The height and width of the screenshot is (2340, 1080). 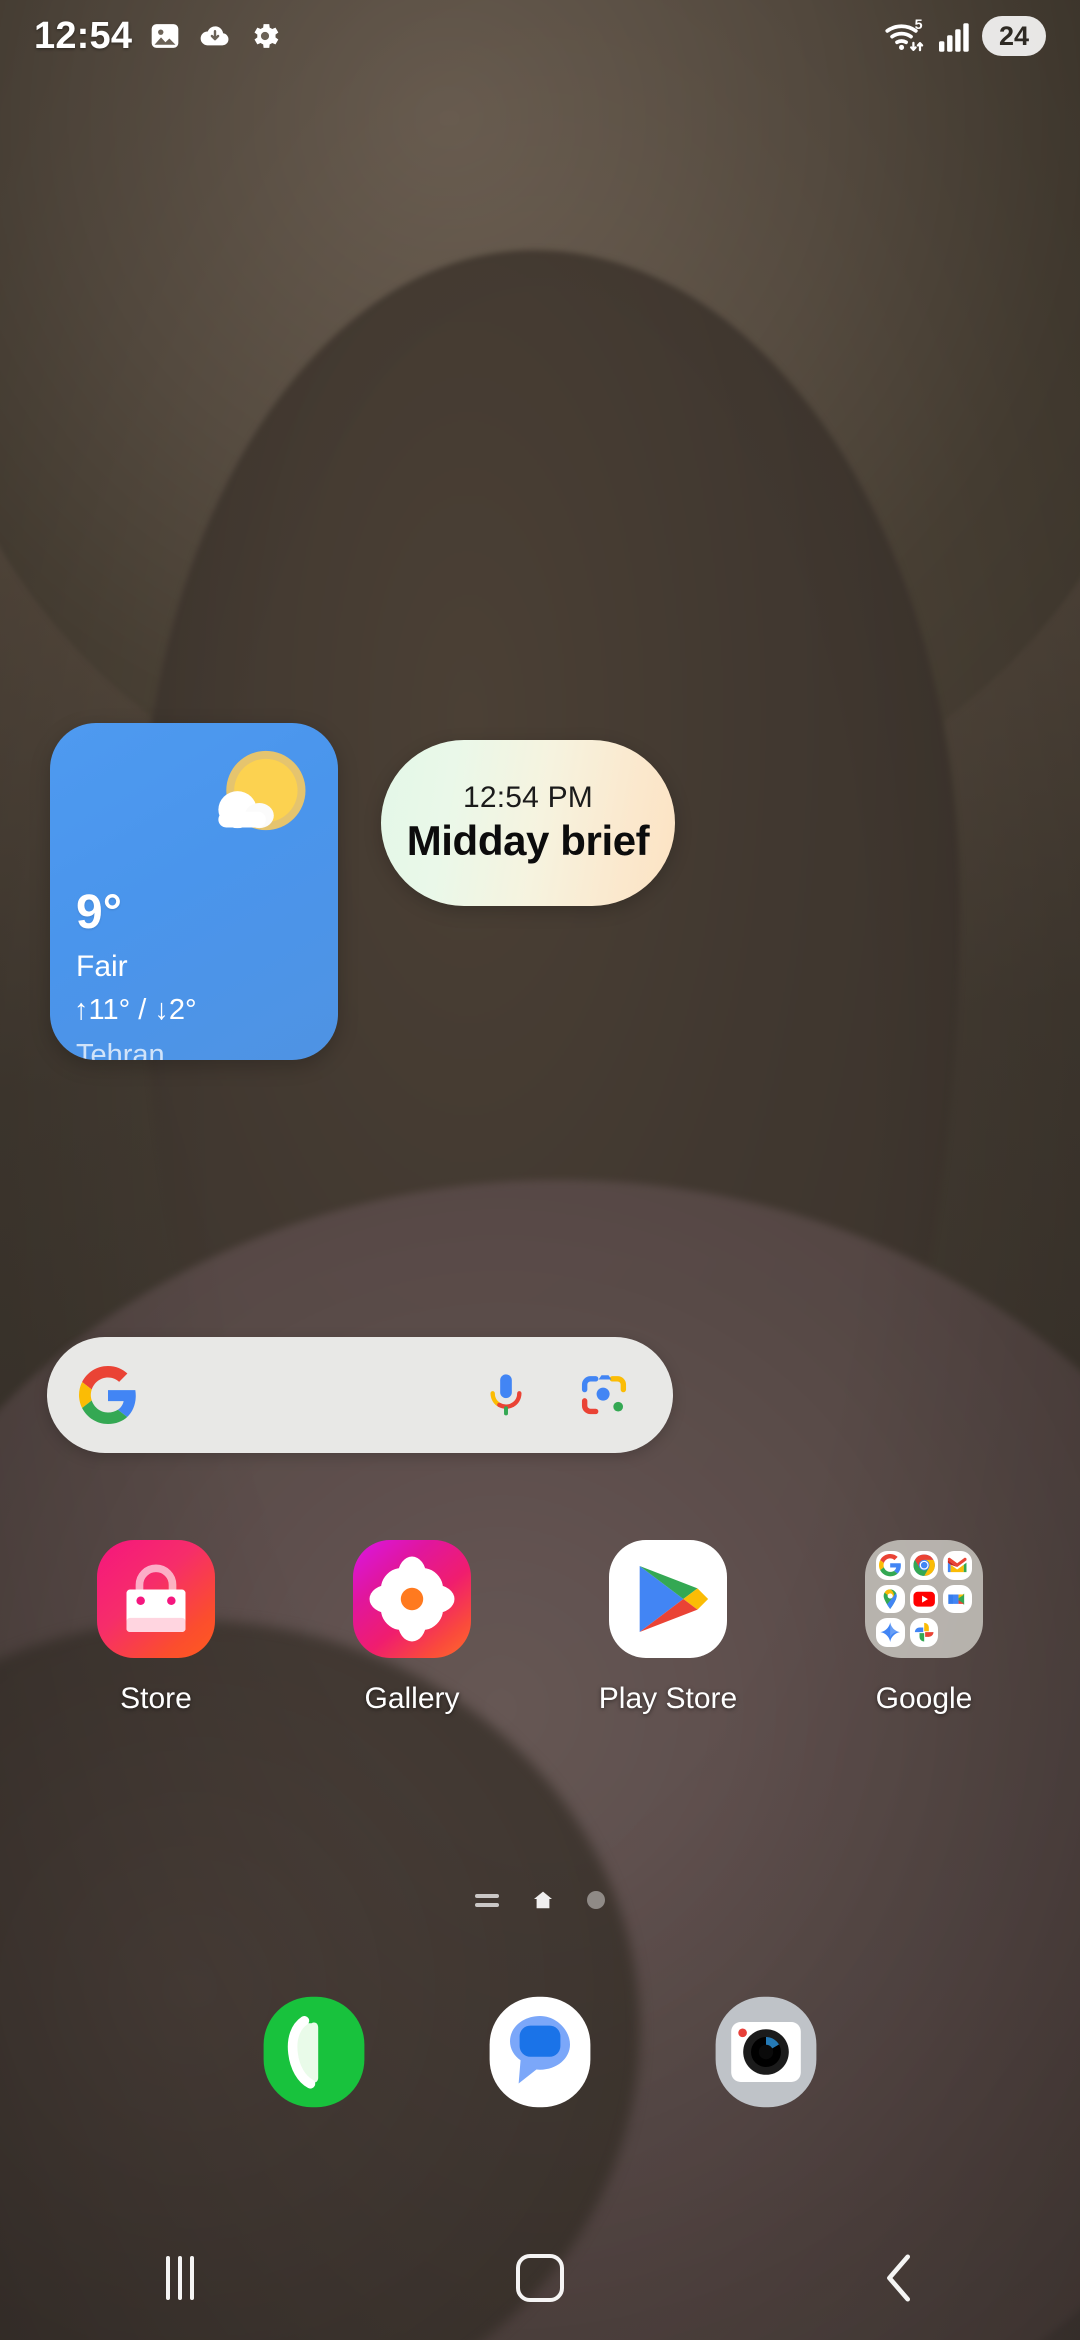 What do you see at coordinates (596, 1900) in the screenshot?
I see `page-dot` at bounding box center [596, 1900].